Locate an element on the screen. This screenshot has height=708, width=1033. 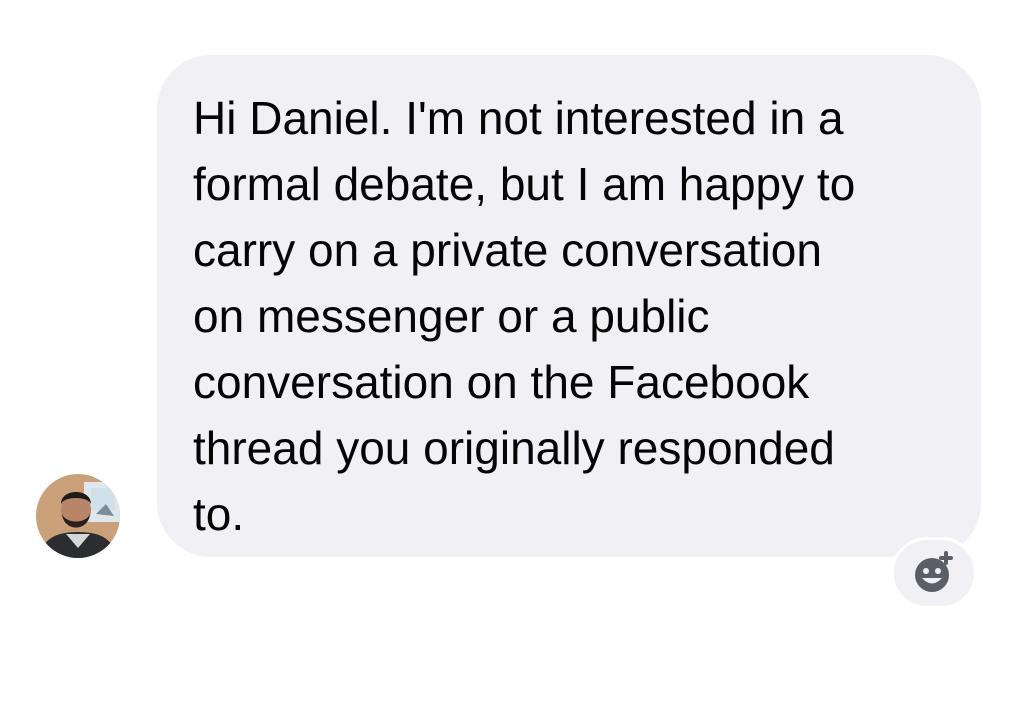
message-text-line: conversation on the Facebook is located at coordinates (501, 382).